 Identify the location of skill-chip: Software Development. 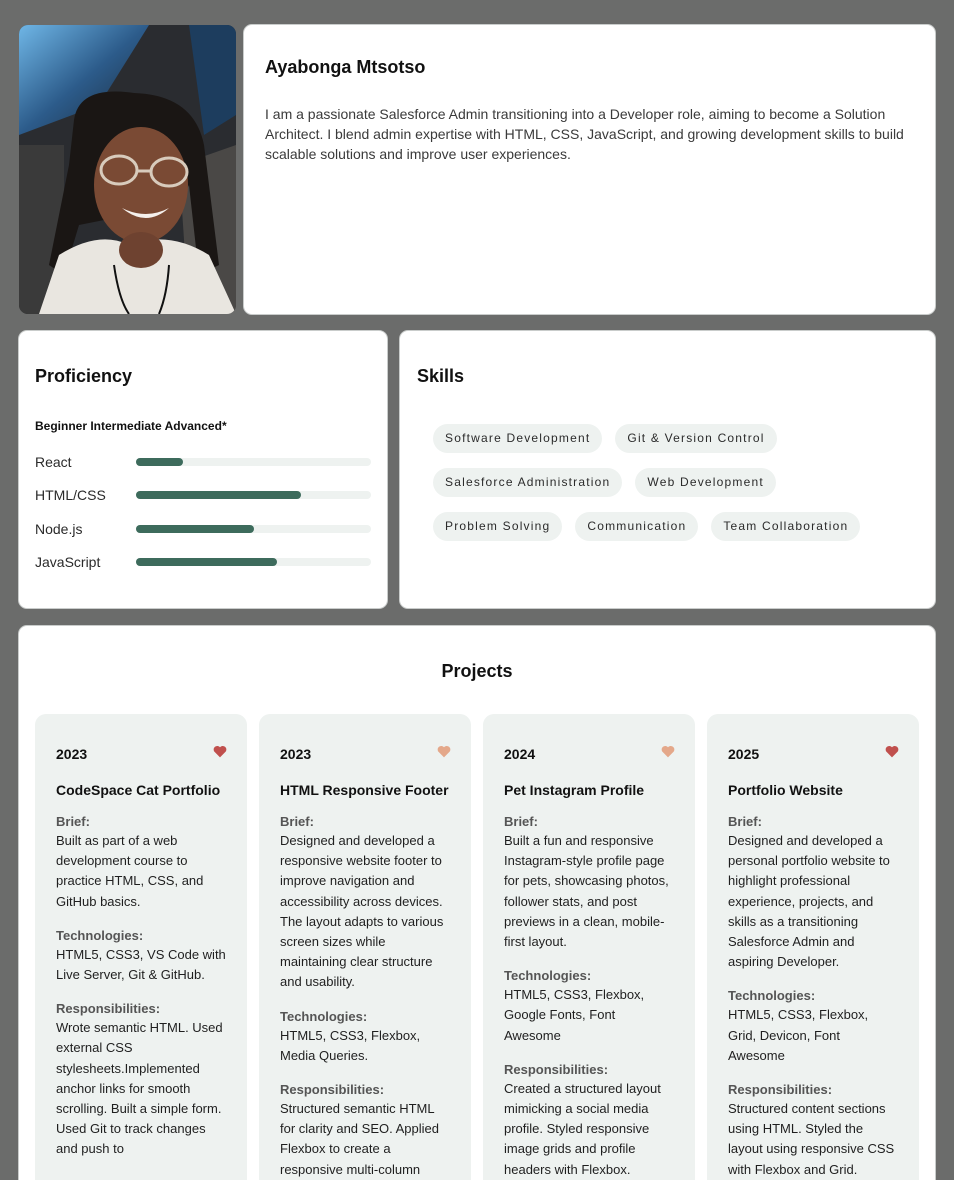
(518, 438).